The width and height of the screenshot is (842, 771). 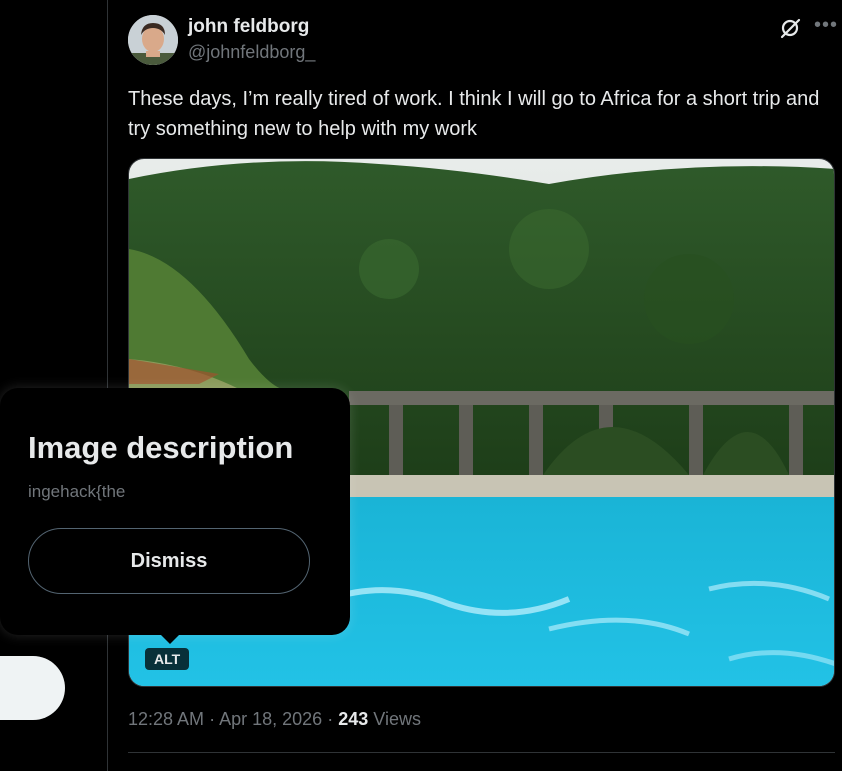 What do you see at coordinates (161, 447) in the screenshot?
I see `popover-title: Image description` at bounding box center [161, 447].